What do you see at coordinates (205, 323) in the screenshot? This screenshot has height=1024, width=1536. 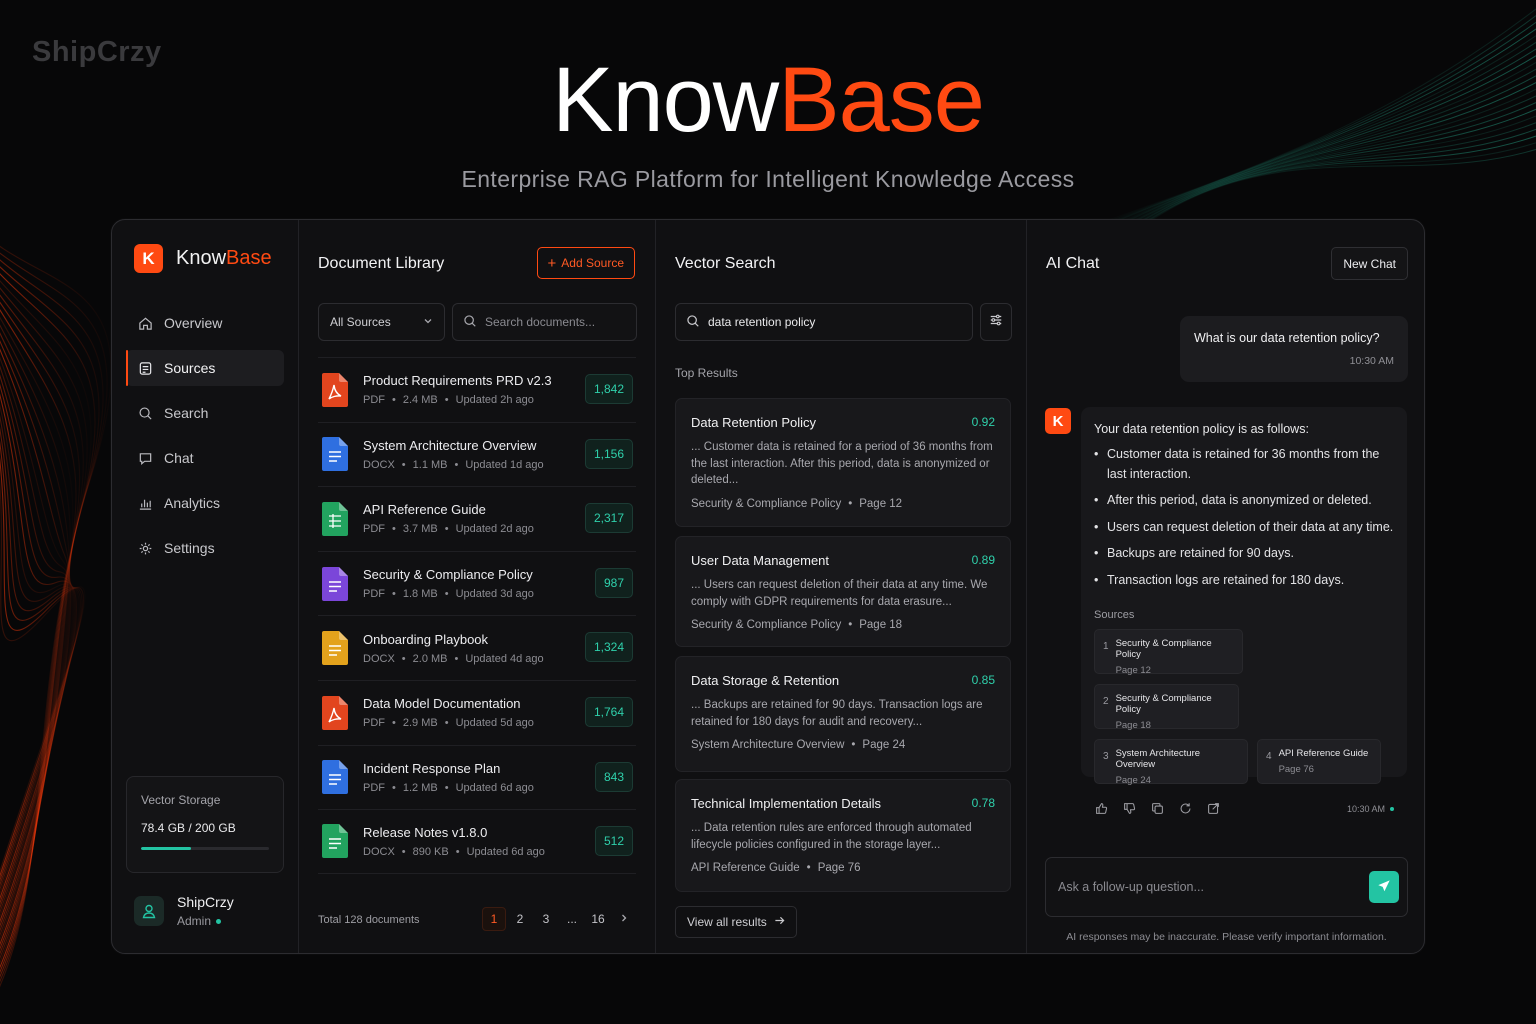 I see `sidebar-item-overview: Overview` at bounding box center [205, 323].